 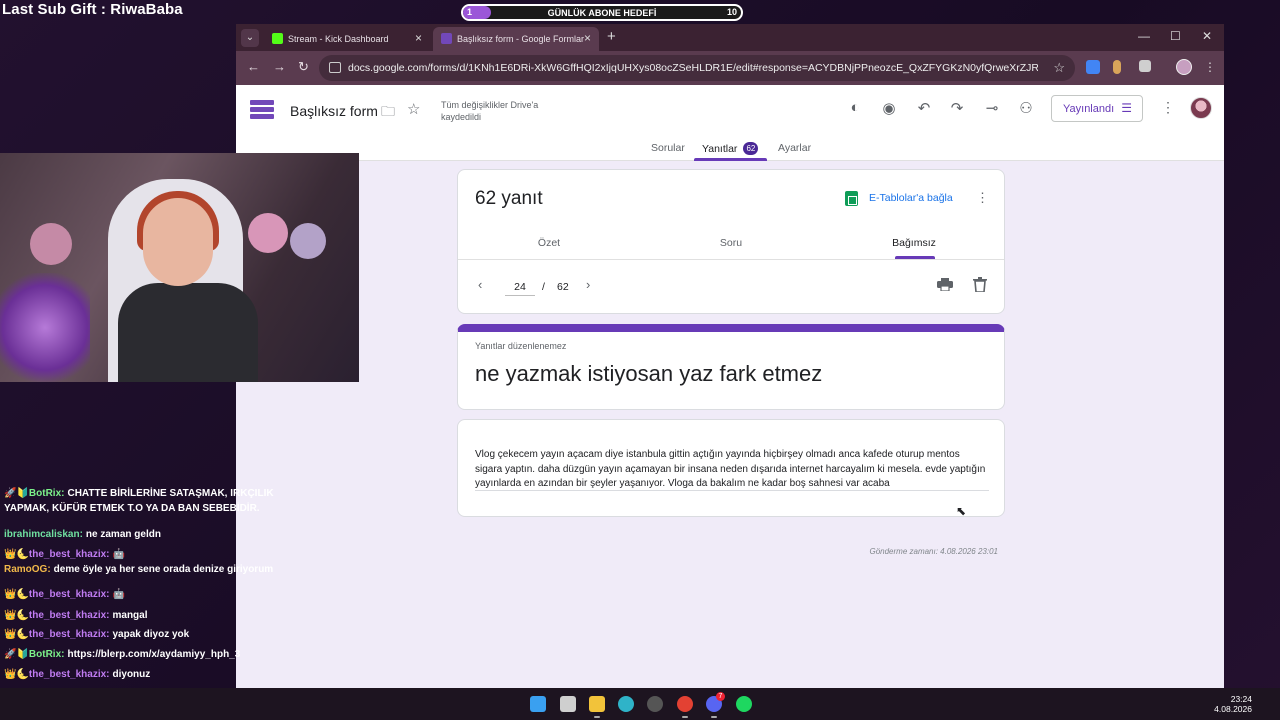 I want to click on site-info-icon, so click(x=335, y=67).